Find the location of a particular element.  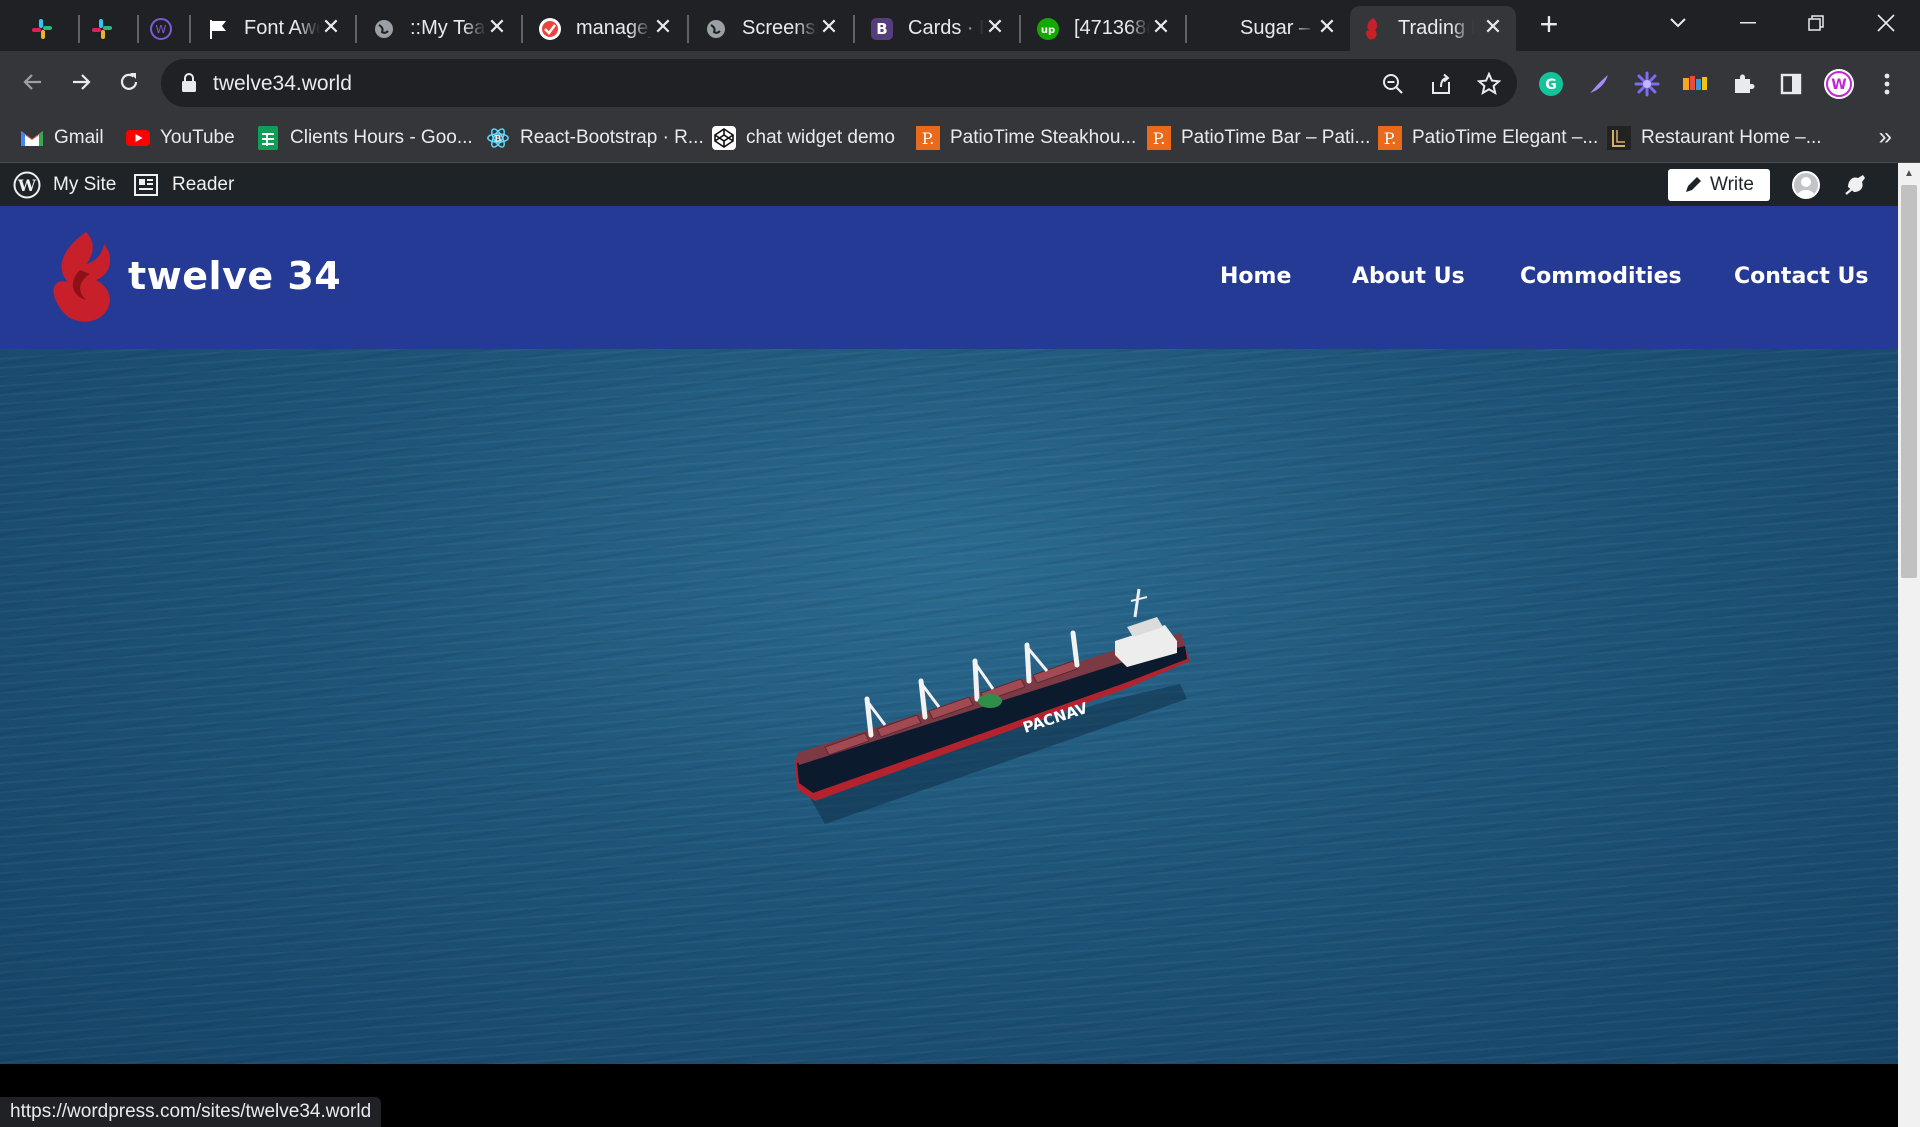

wp-my-site-link: W My Site is located at coordinates (64, 184).